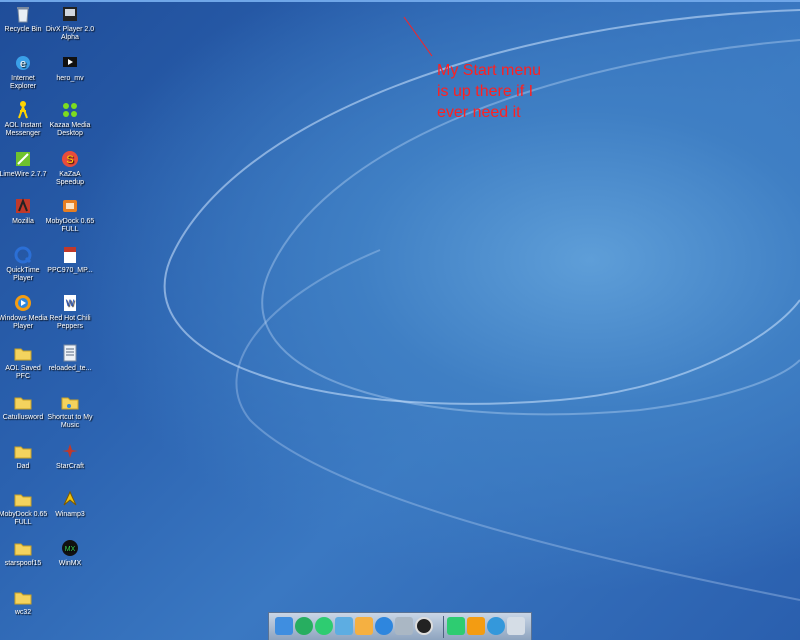 This screenshot has height=640, width=800. Describe the element at coordinates (404, 626) in the screenshot. I see `network-icon` at that location.